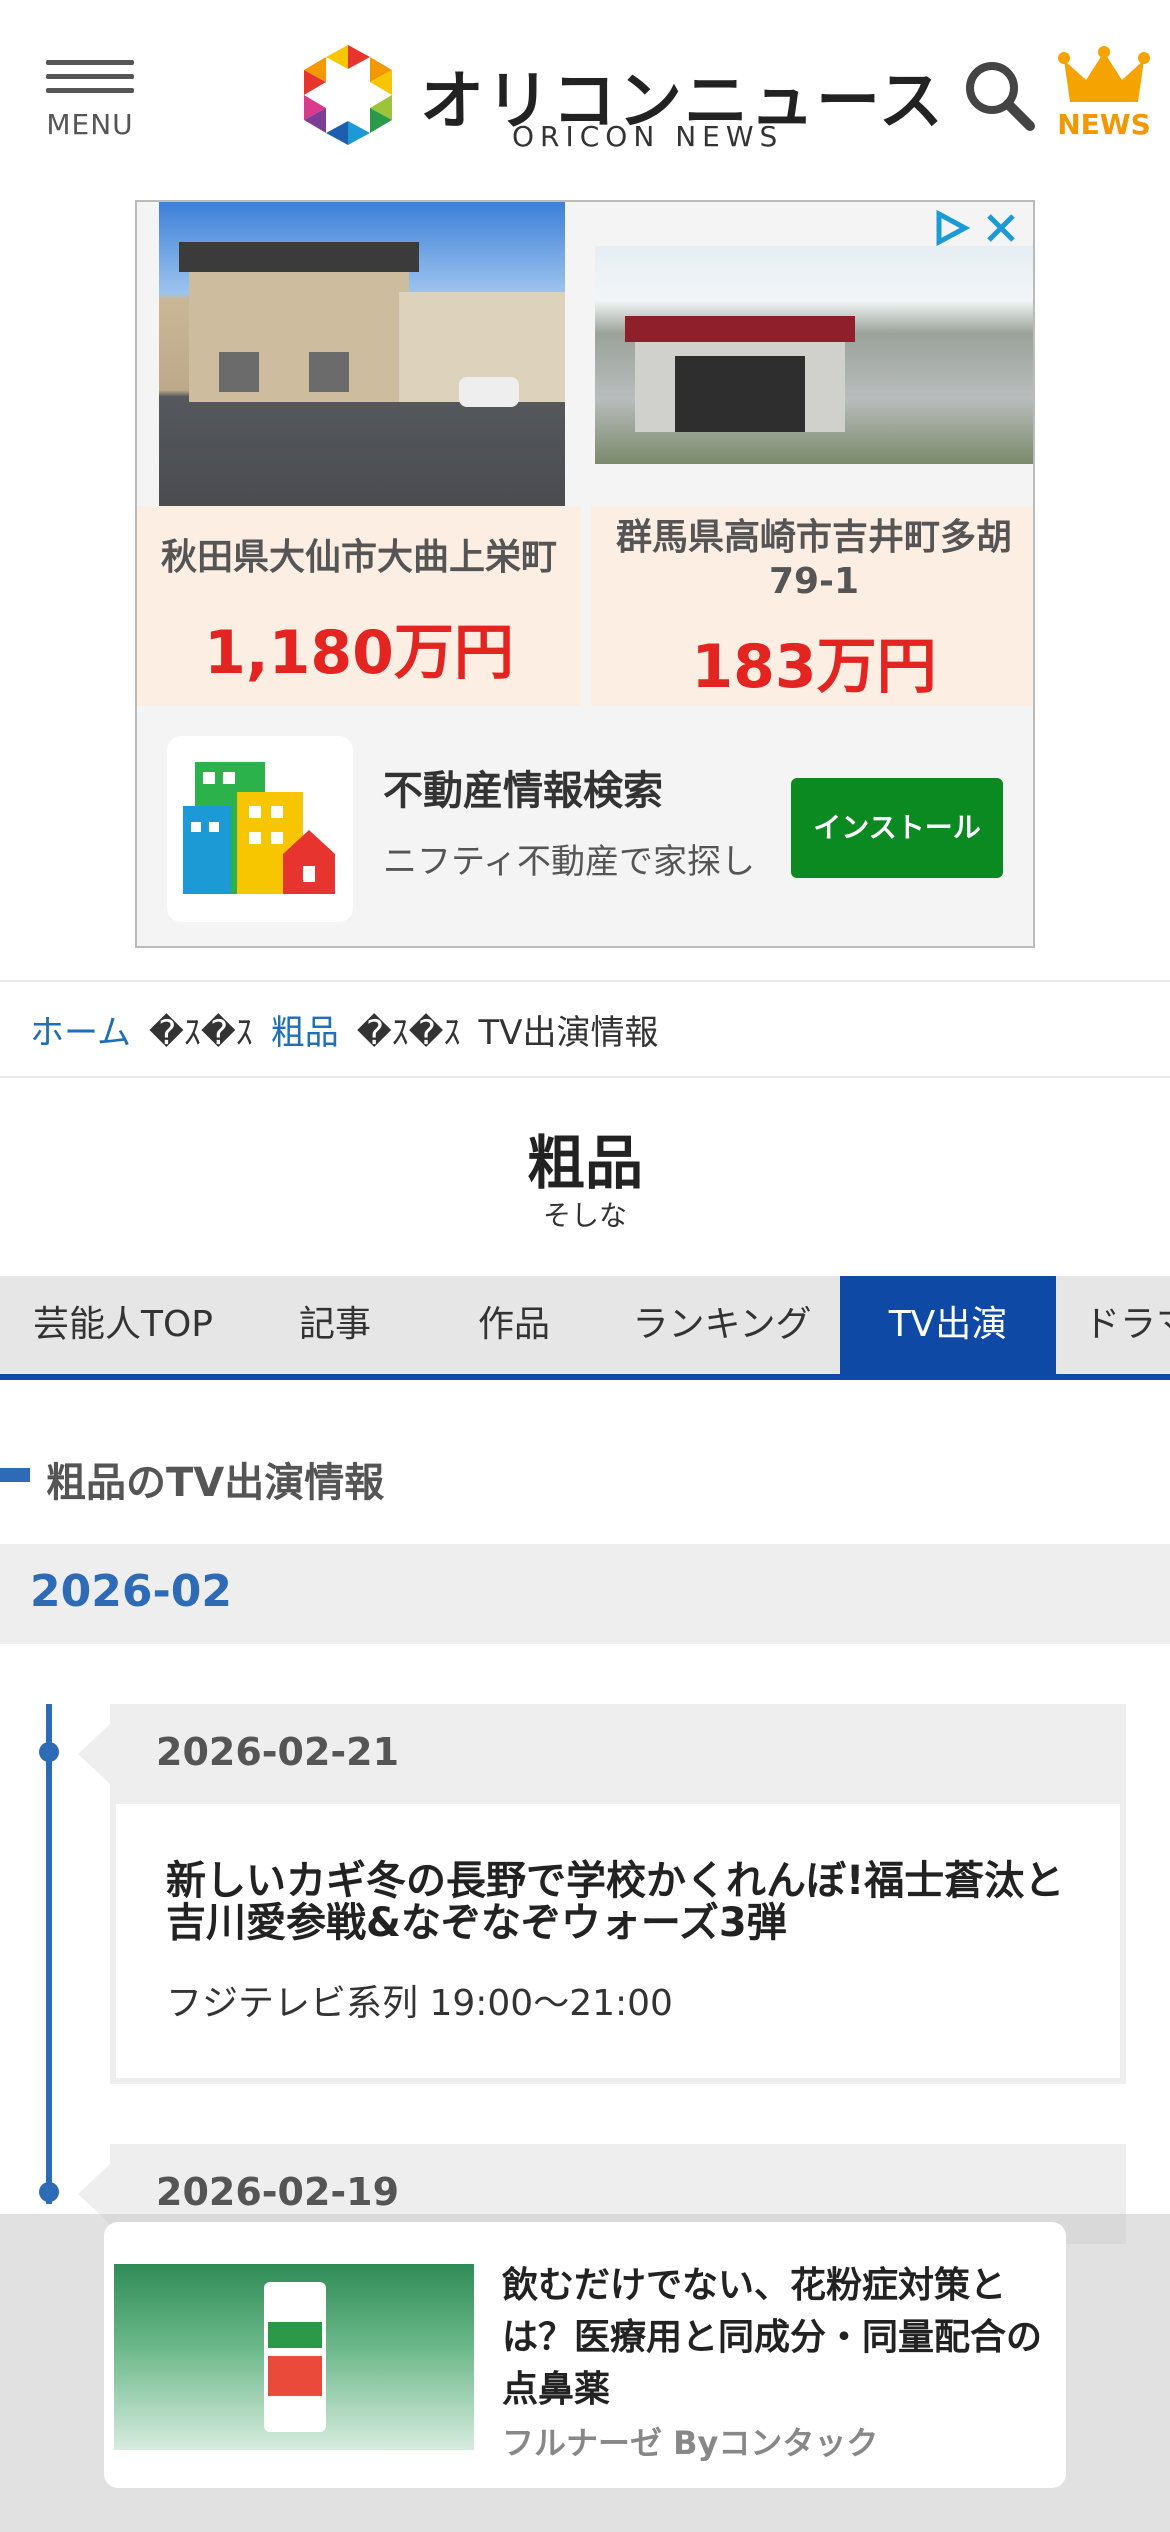 The width and height of the screenshot is (1170, 2532). I want to click on tab-drama: ドラマ, so click(1113, 1325).